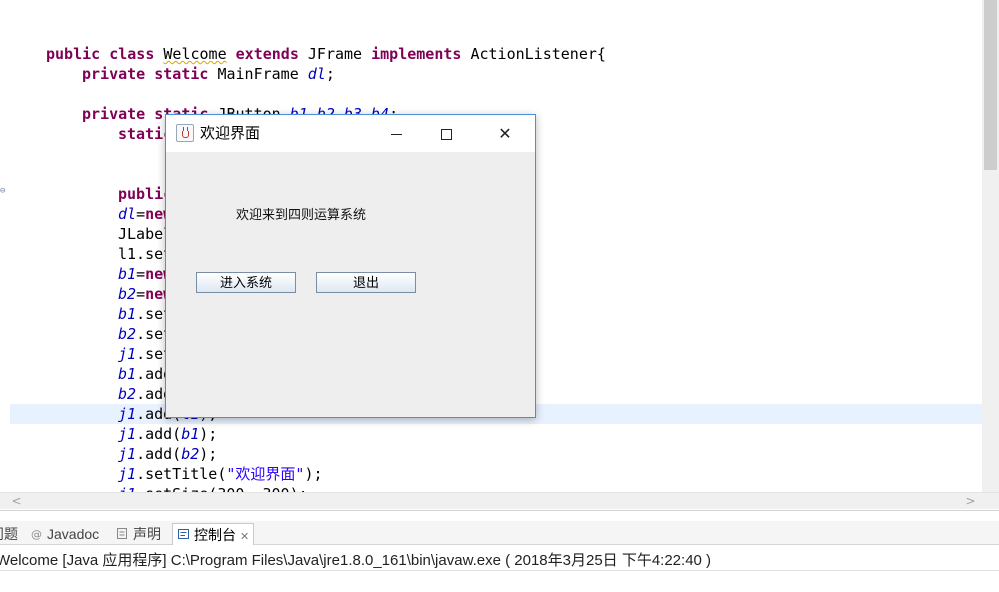 This screenshot has width=999, height=592. I want to click on code-token: Welcome, so click(195, 54).